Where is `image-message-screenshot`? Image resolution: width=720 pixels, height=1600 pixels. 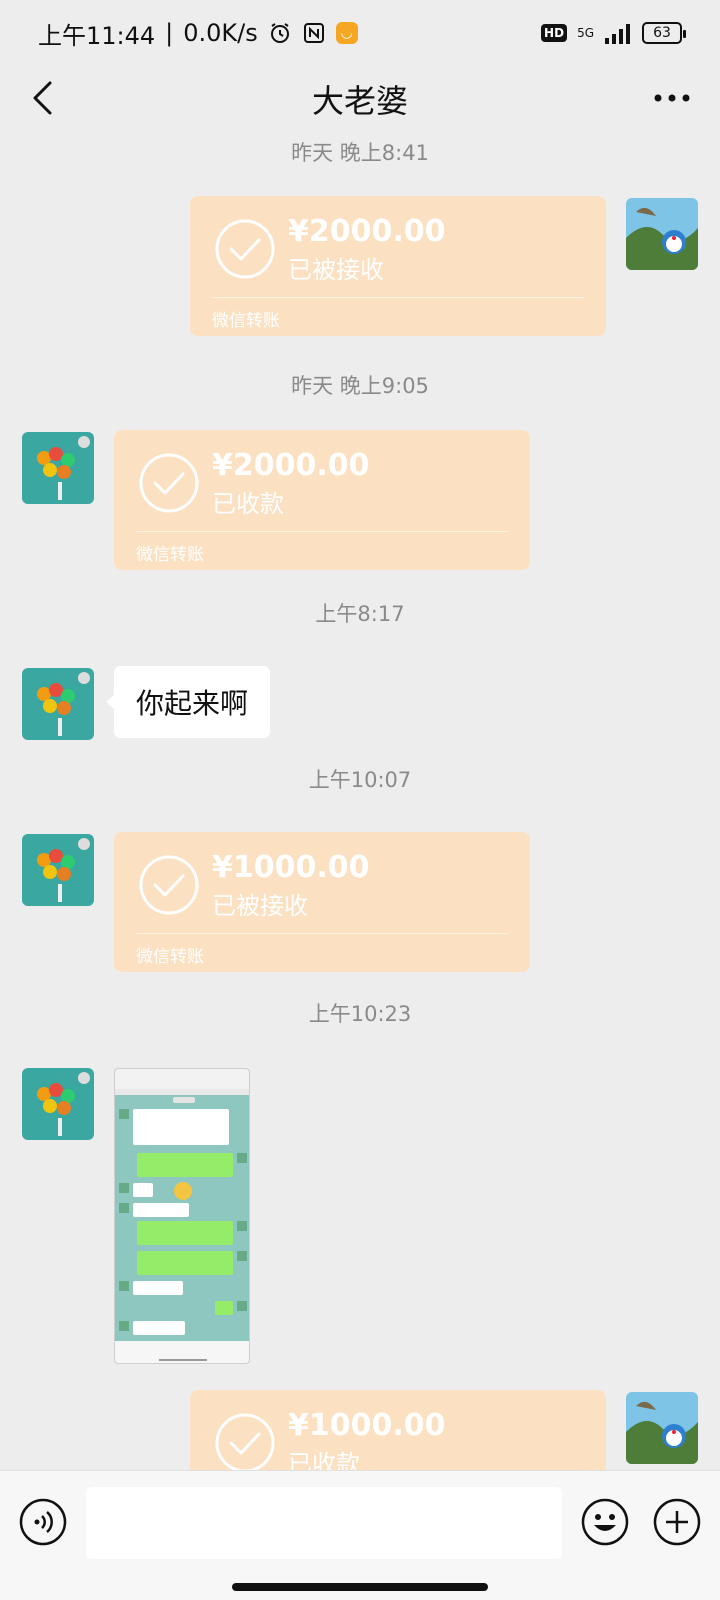 image-message-screenshot is located at coordinates (182, 1216).